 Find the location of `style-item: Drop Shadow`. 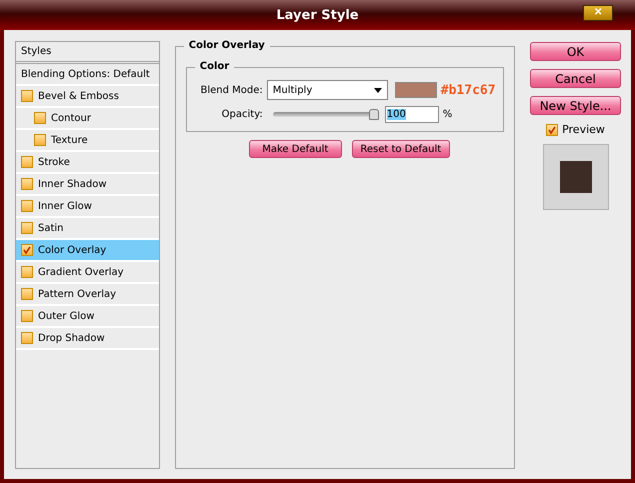

style-item: Drop Shadow is located at coordinates (87, 339).